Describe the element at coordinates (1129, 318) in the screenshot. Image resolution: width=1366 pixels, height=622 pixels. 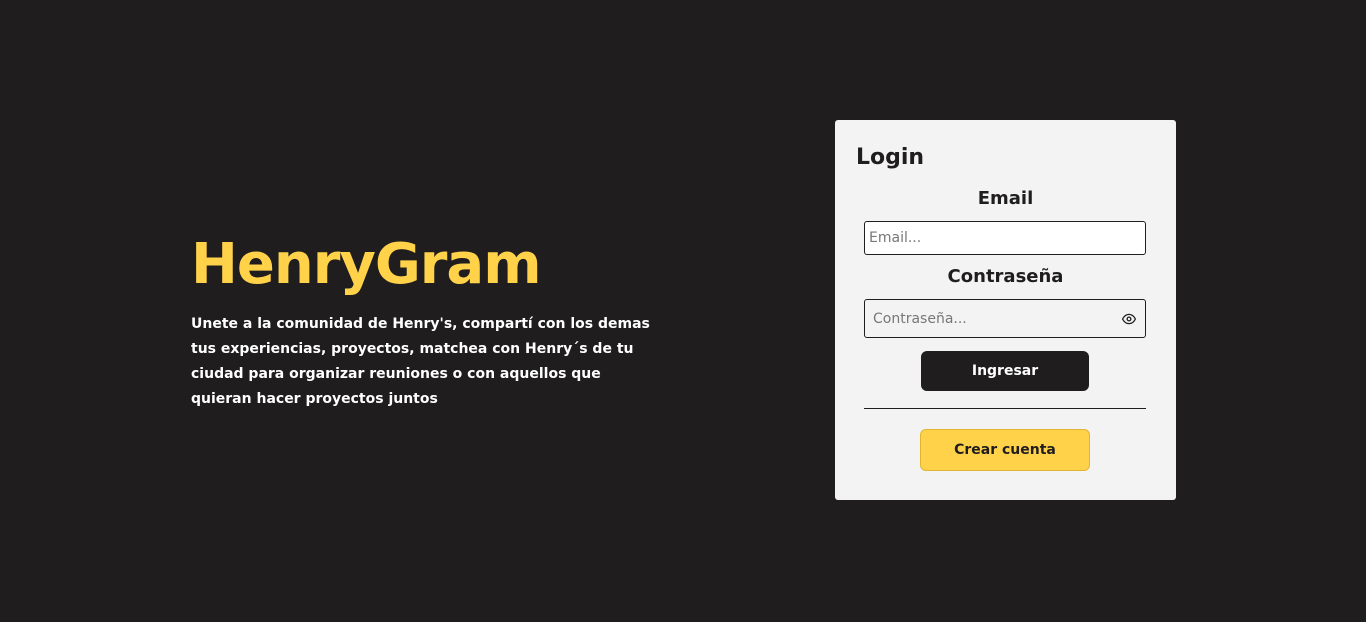
I see `eye-icon` at that location.